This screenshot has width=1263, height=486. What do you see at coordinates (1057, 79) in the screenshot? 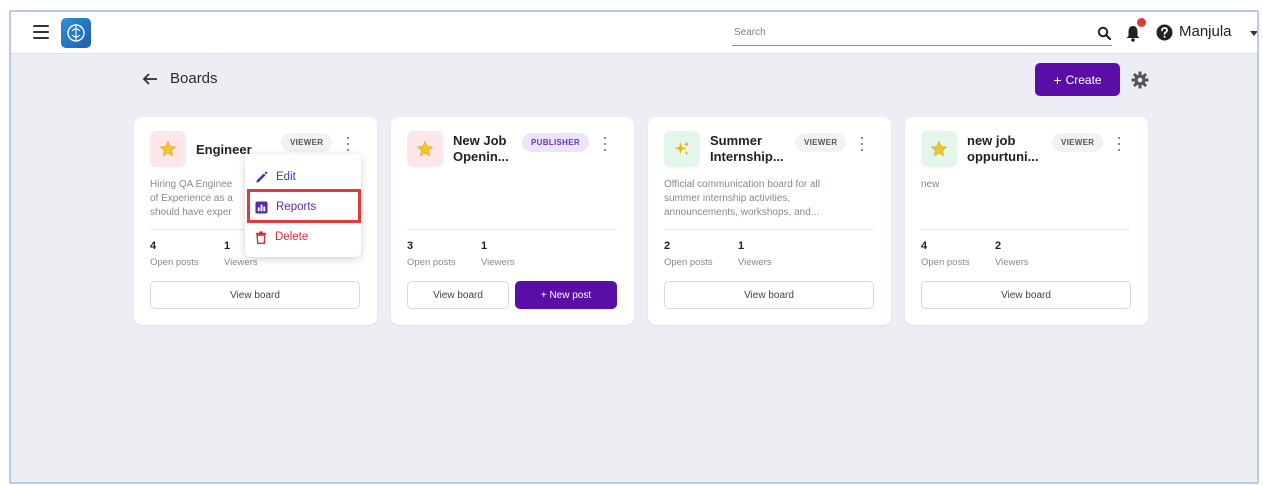
I see `plus-icon: +` at bounding box center [1057, 79].